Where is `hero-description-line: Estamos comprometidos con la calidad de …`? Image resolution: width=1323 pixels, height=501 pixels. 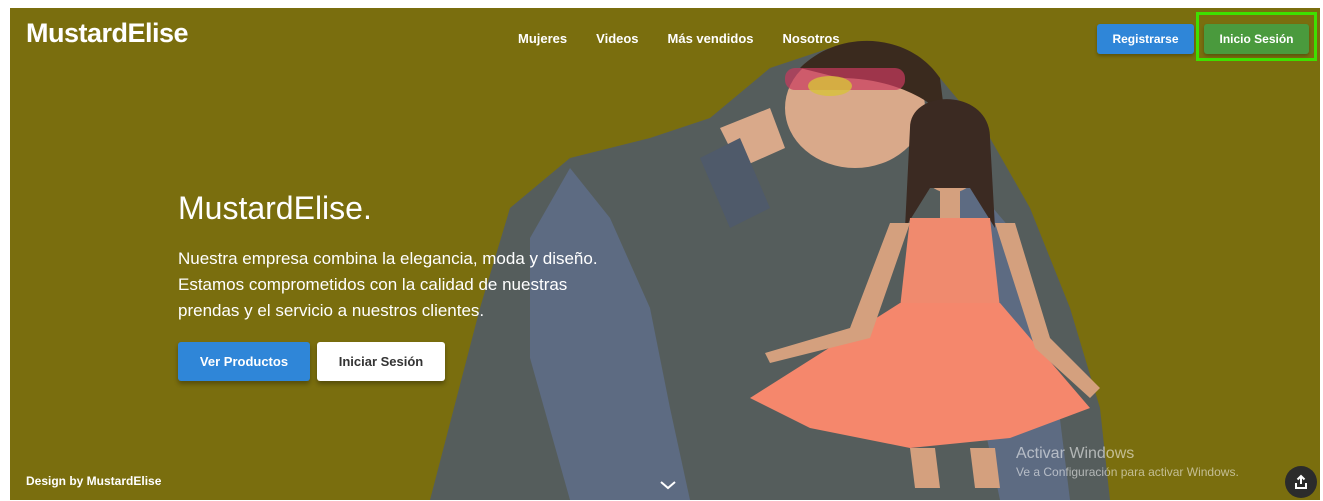
hero-description-line: Estamos comprometidos con la calidad de … is located at coordinates (373, 284).